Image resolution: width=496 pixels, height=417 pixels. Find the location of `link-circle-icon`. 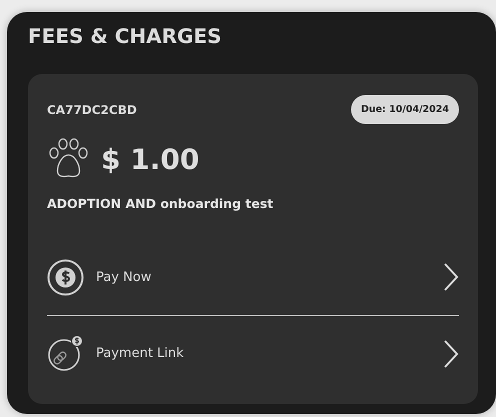

link-circle-icon is located at coordinates (65, 353).